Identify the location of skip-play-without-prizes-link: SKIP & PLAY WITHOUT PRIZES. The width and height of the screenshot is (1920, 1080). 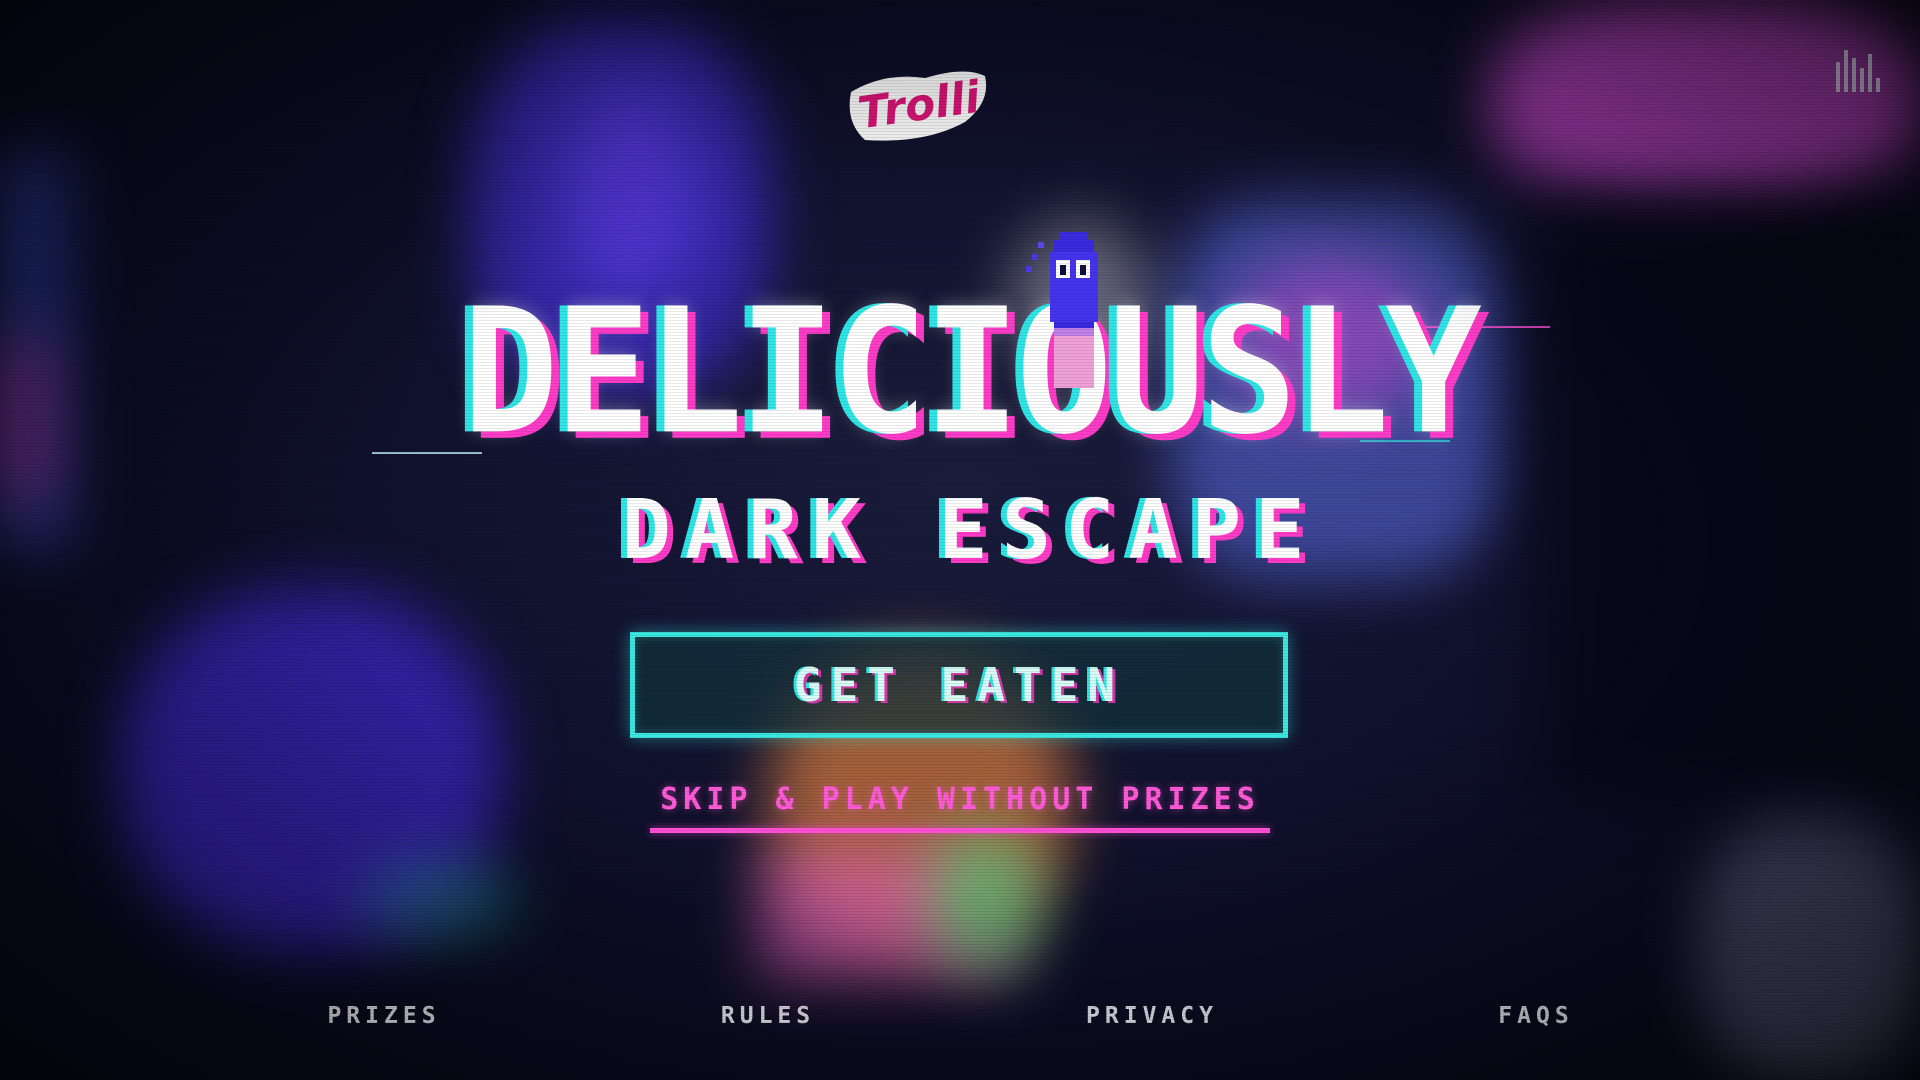
(960, 799).